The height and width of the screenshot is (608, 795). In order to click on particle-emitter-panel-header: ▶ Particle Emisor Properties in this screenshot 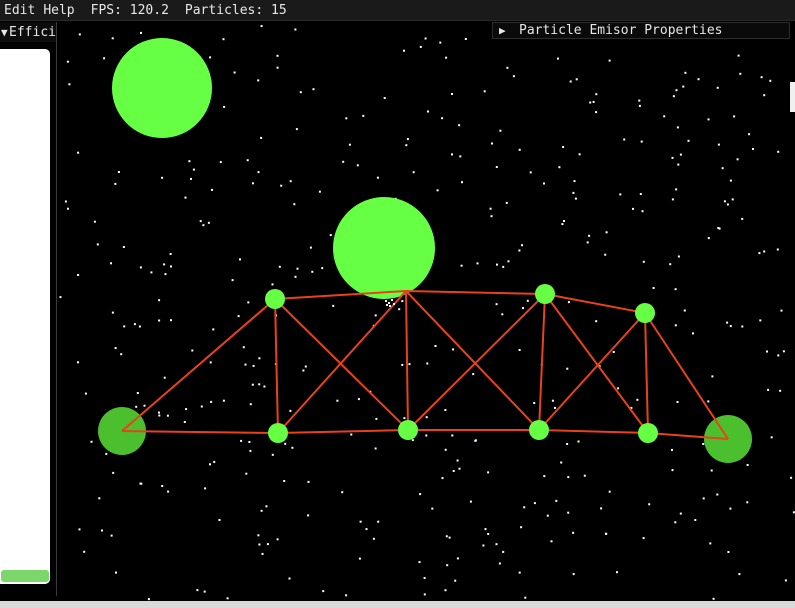, I will do `click(641, 30)`.